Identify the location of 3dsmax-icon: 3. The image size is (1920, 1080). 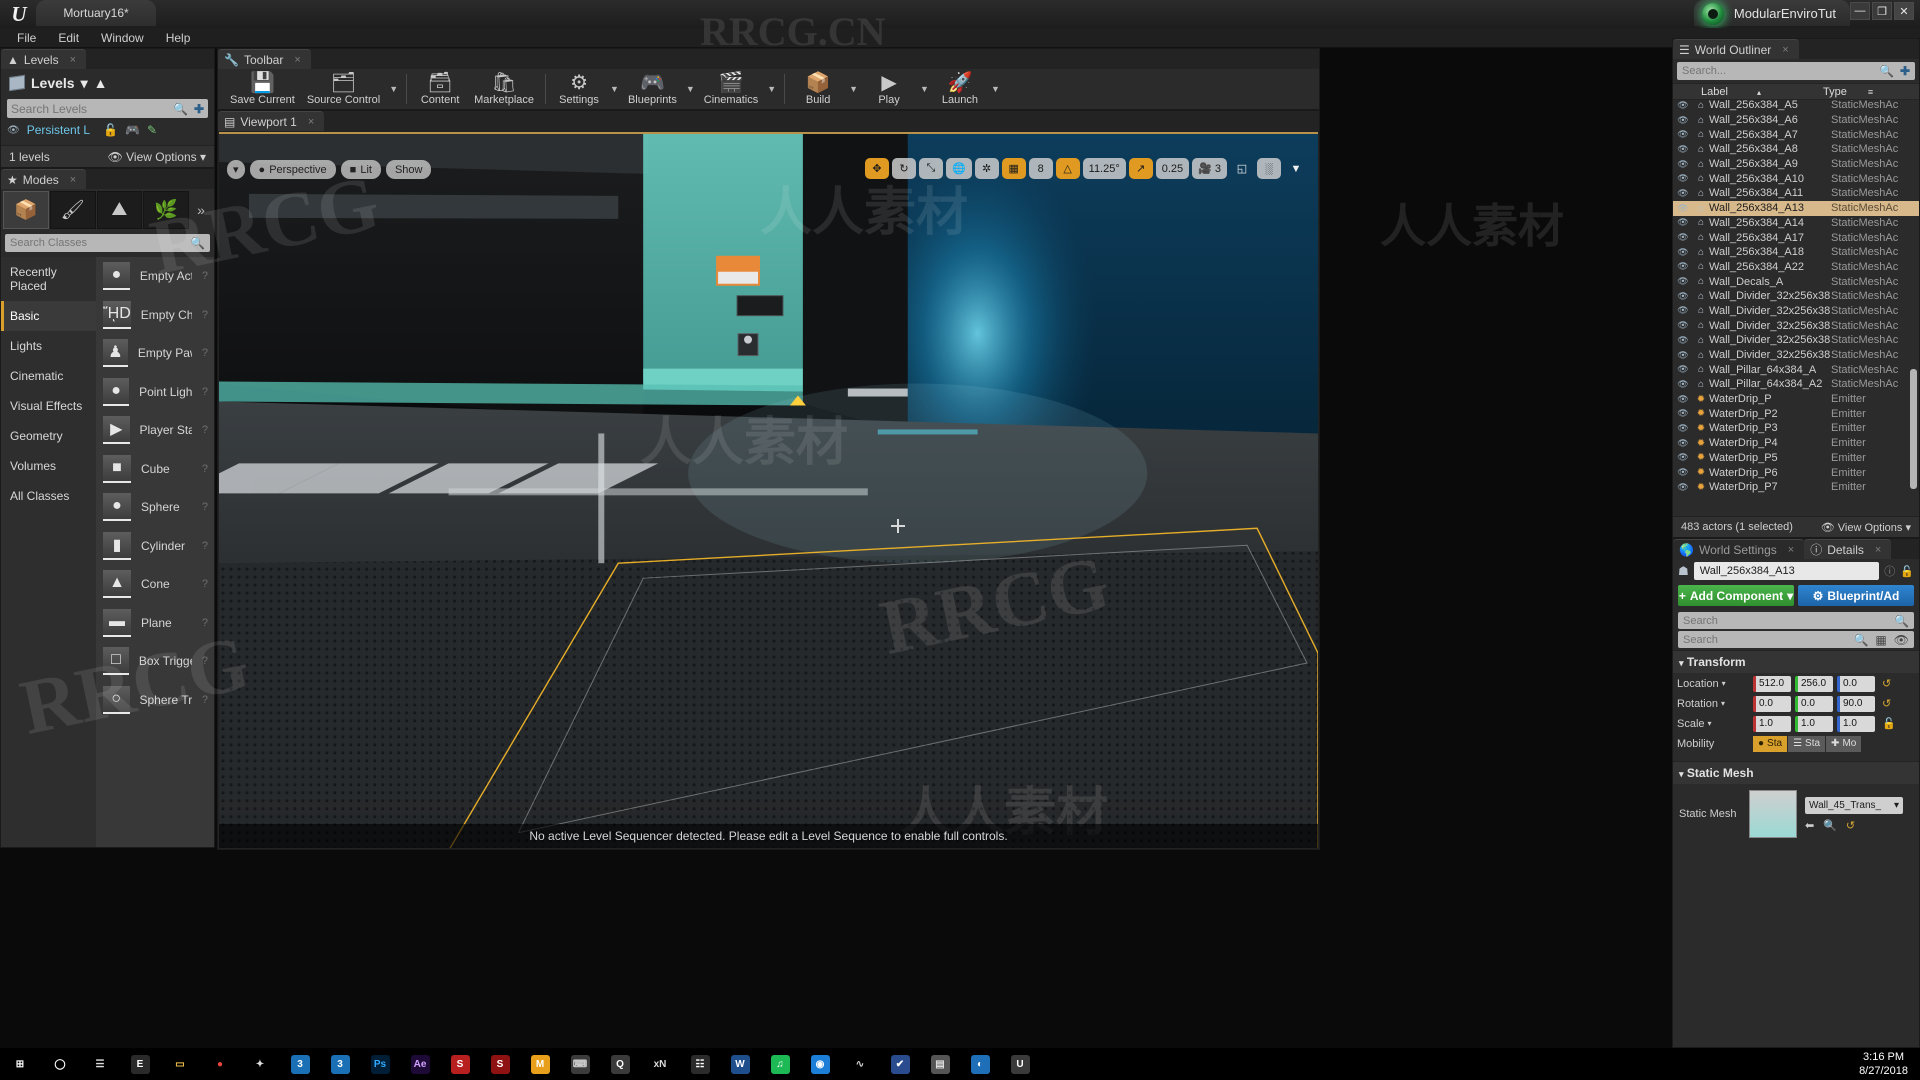
(300, 1064).